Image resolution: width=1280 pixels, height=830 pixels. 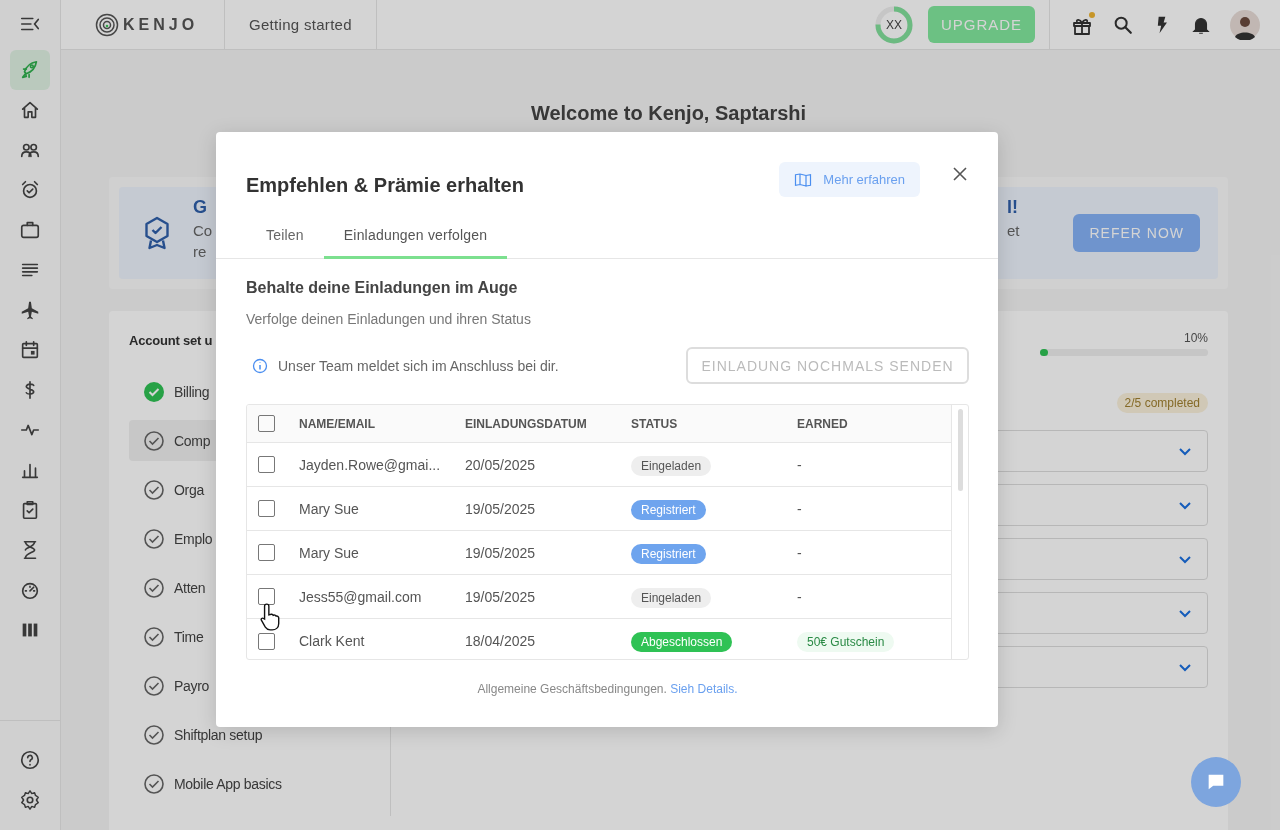 What do you see at coordinates (846, 642) in the screenshot?
I see `reward-badge: 50€ Gutschein` at bounding box center [846, 642].